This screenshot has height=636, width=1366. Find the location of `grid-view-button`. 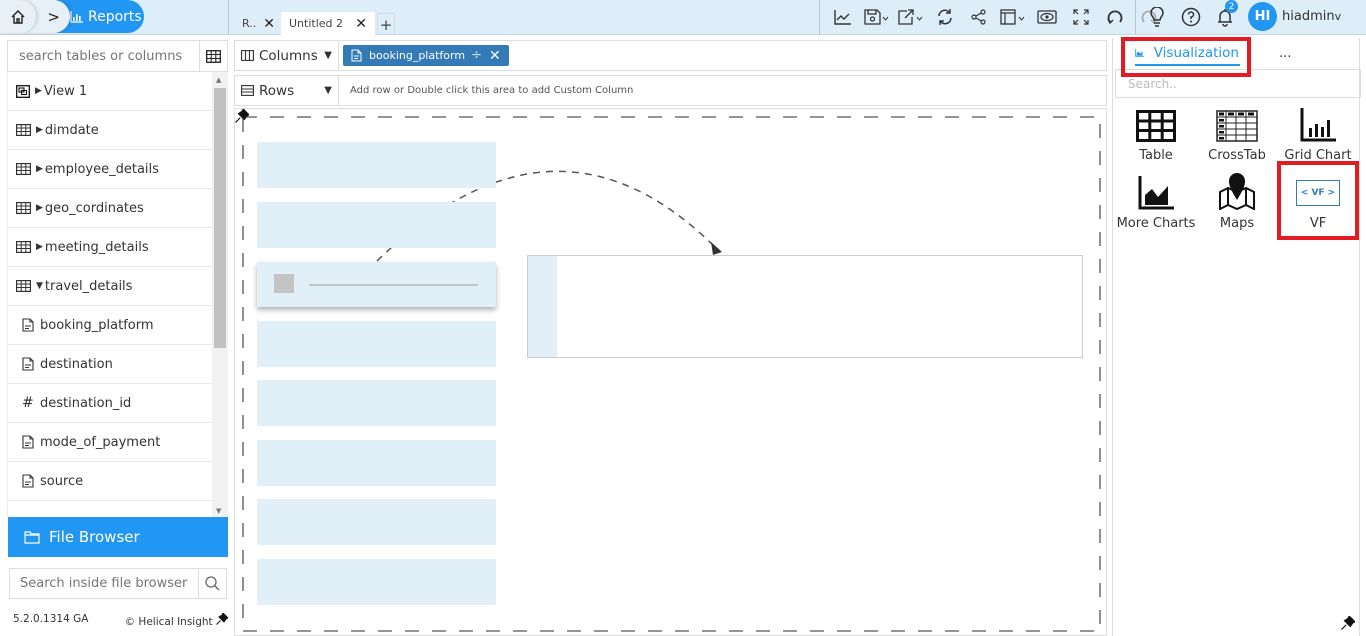

grid-view-button is located at coordinates (213, 56).